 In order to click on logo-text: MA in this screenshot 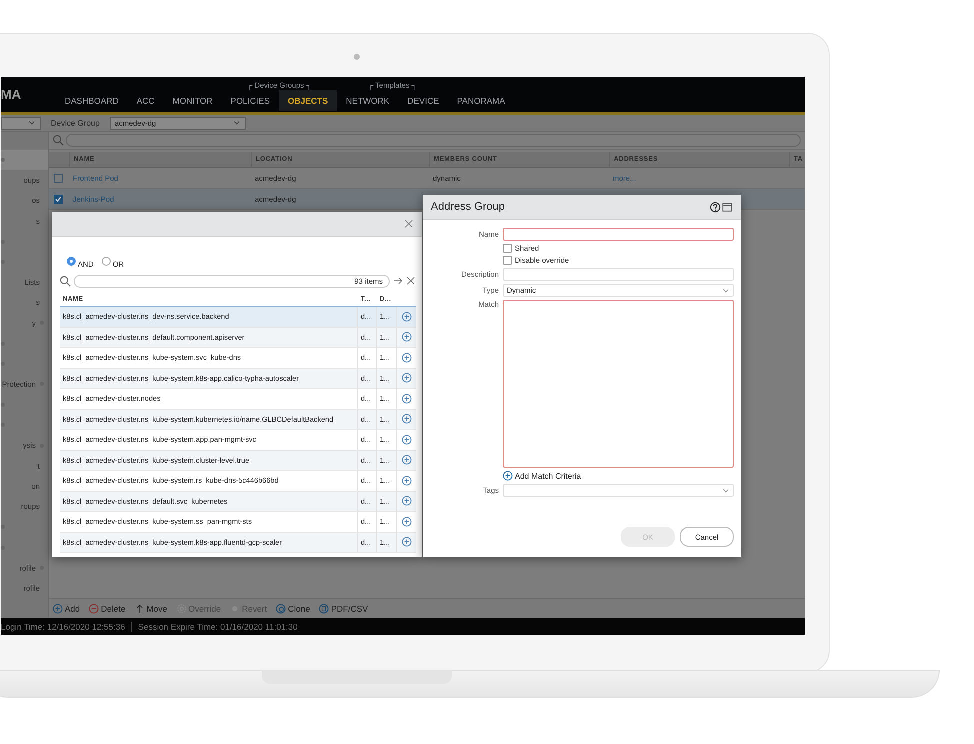, I will do `click(11, 94)`.